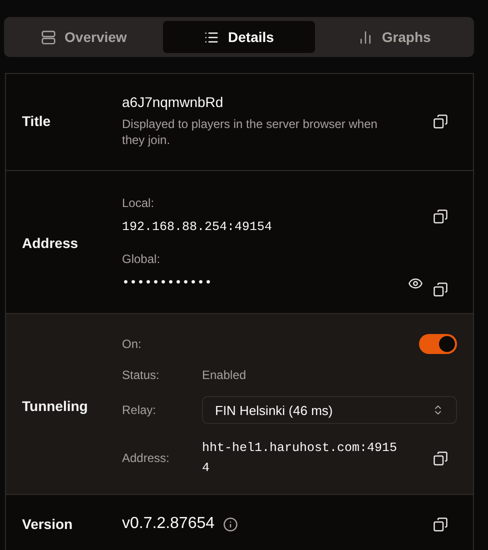 This screenshot has width=488, height=550. What do you see at coordinates (55, 406) in the screenshot?
I see `row-label: Tunneling` at bounding box center [55, 406].